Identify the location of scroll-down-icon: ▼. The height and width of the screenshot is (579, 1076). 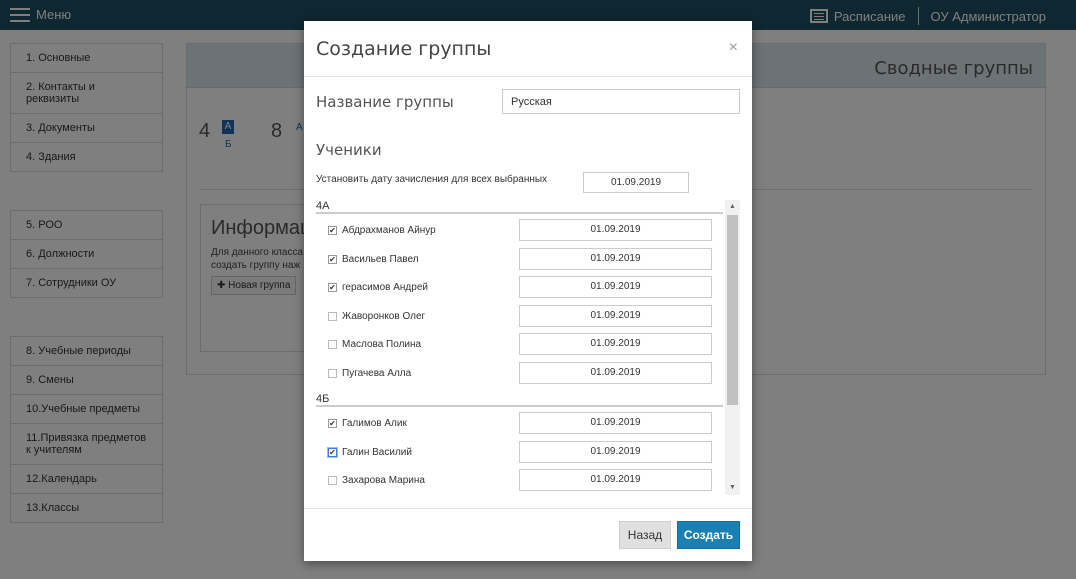
(732, 488).